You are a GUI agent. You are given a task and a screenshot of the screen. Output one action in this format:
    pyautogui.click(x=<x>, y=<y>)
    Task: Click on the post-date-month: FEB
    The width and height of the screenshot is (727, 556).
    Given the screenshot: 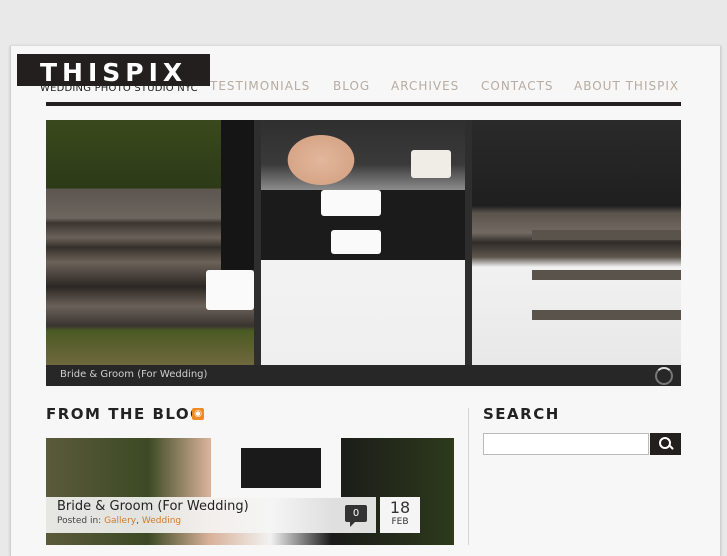 What is the action you would take?
    pyautogui.click(x=400, y=522)
    